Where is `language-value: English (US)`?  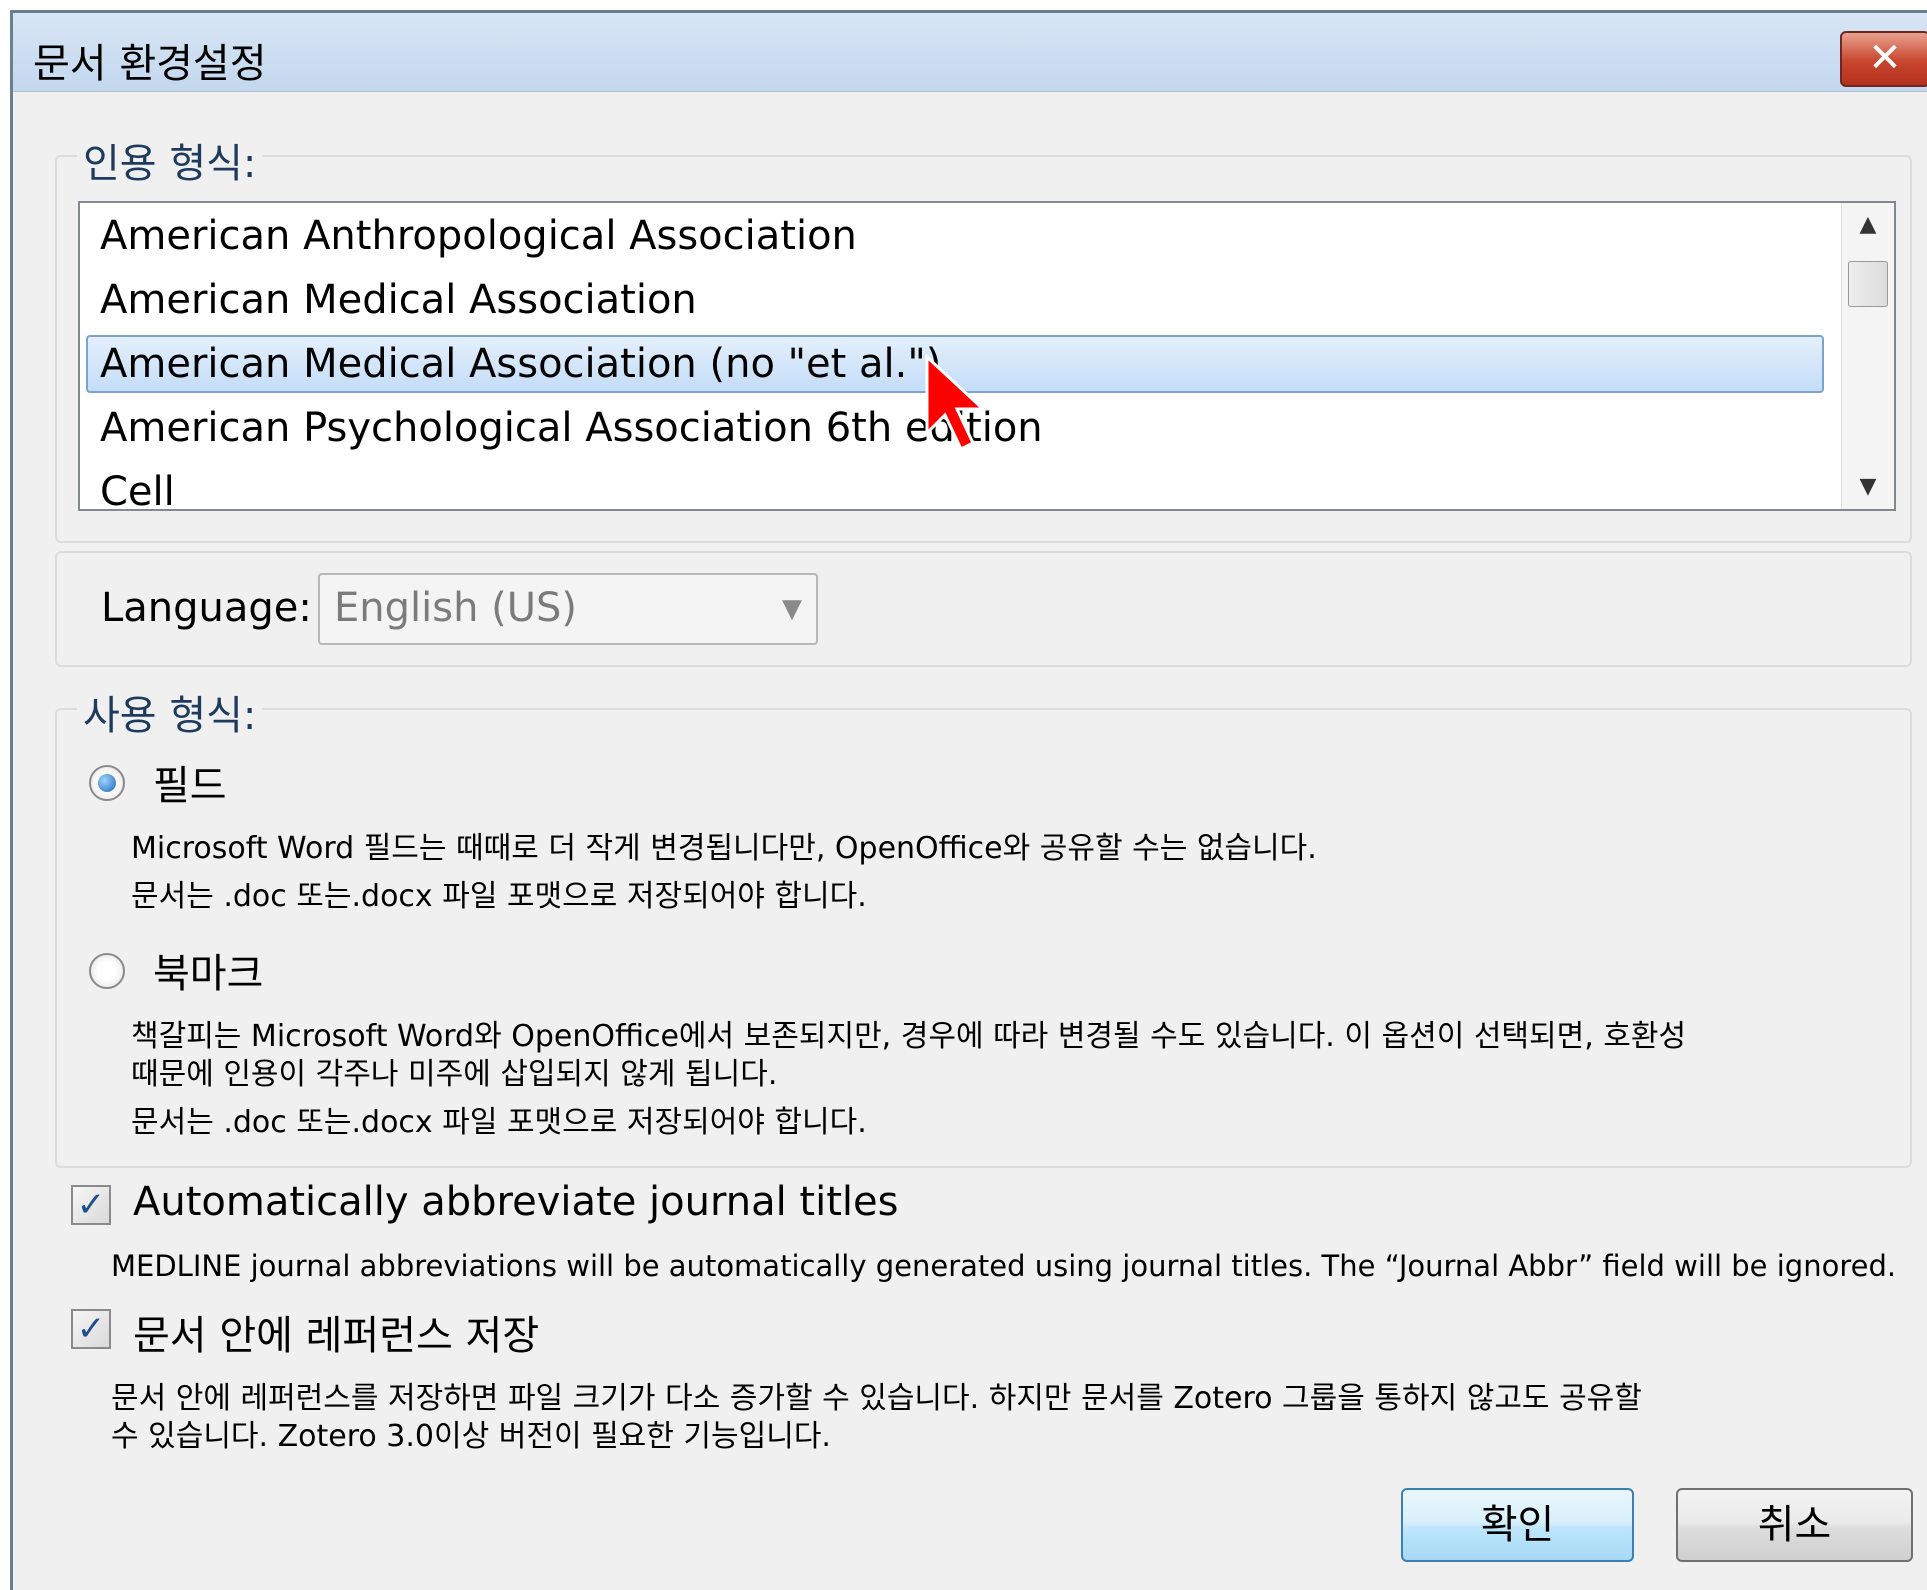
language-value: English (US) is located at coordinates (456, 608).